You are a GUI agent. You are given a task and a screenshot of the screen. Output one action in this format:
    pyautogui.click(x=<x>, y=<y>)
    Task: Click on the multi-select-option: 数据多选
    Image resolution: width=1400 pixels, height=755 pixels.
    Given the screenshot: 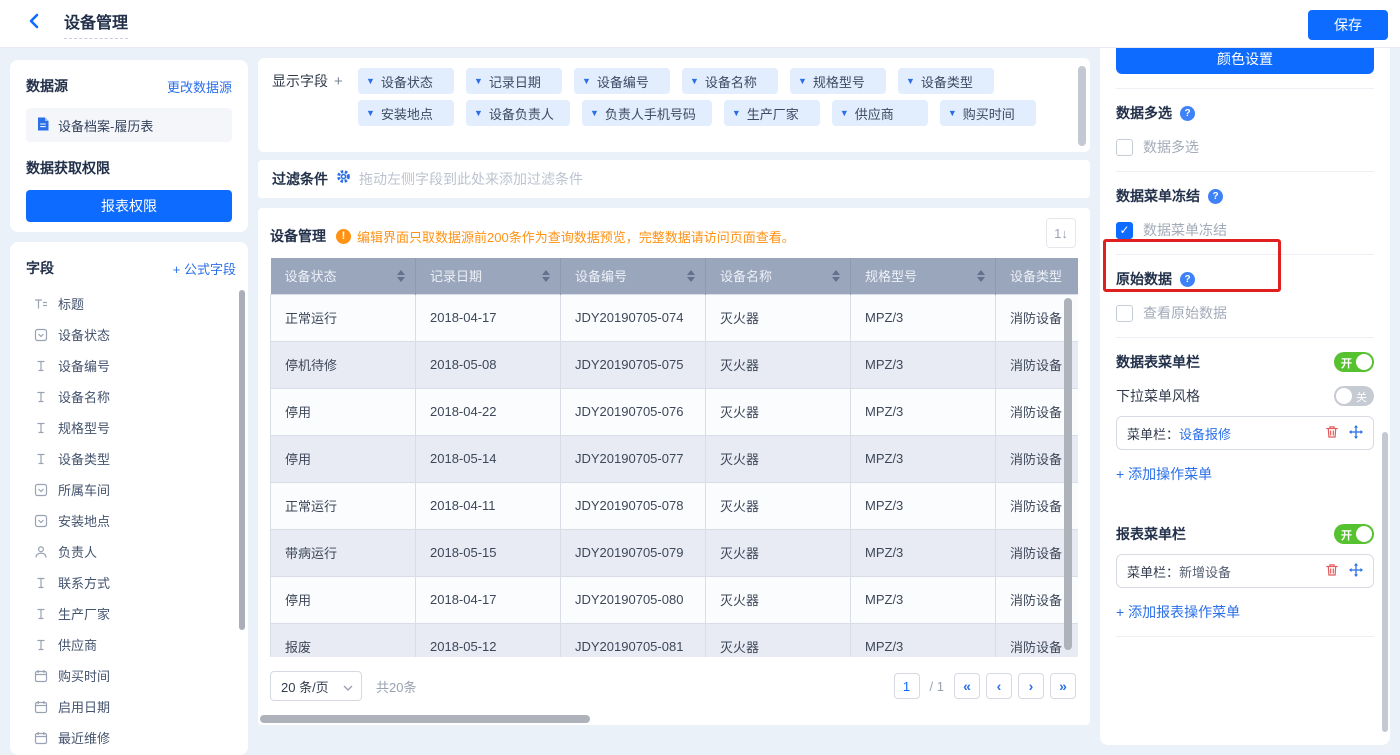 What is the action you would take?
    pyautogui.click(x=1245, y=147)
    